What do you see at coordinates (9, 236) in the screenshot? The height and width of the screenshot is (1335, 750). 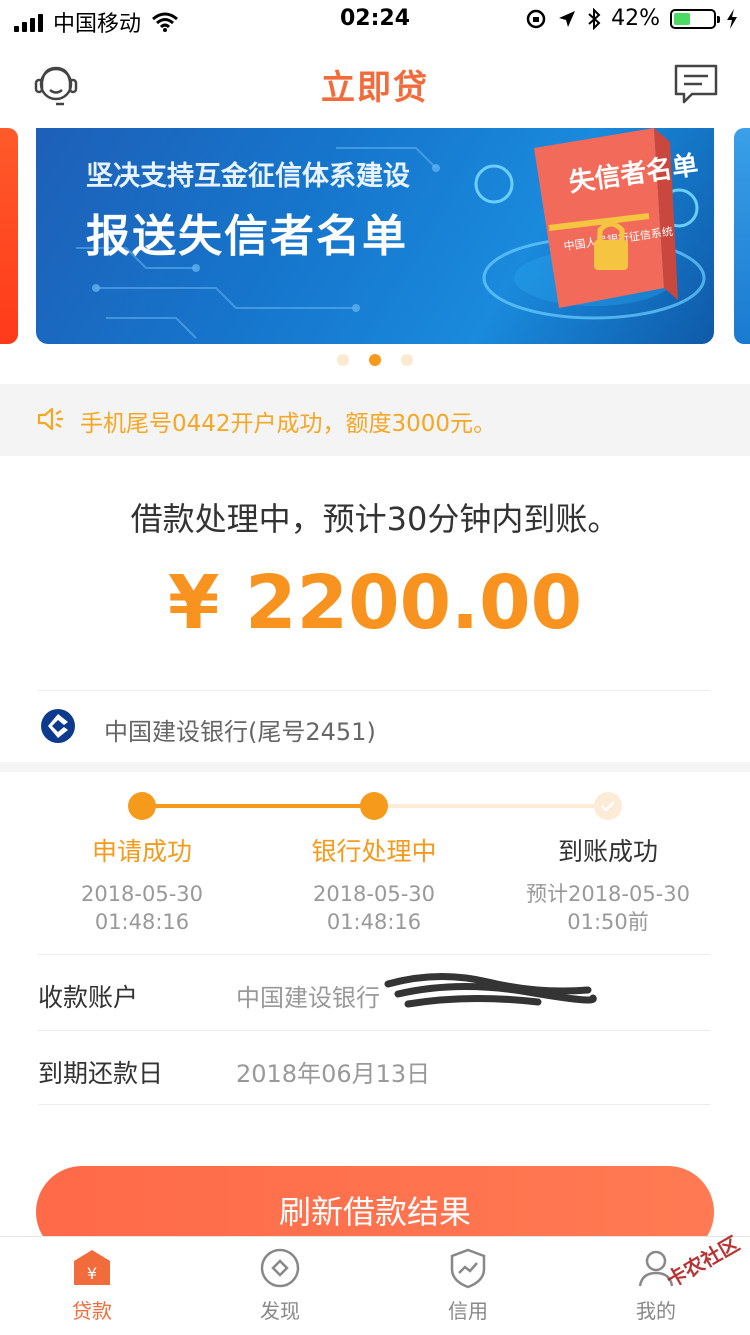 I see `banner-prev-slide` at bounding box center [9, 236].